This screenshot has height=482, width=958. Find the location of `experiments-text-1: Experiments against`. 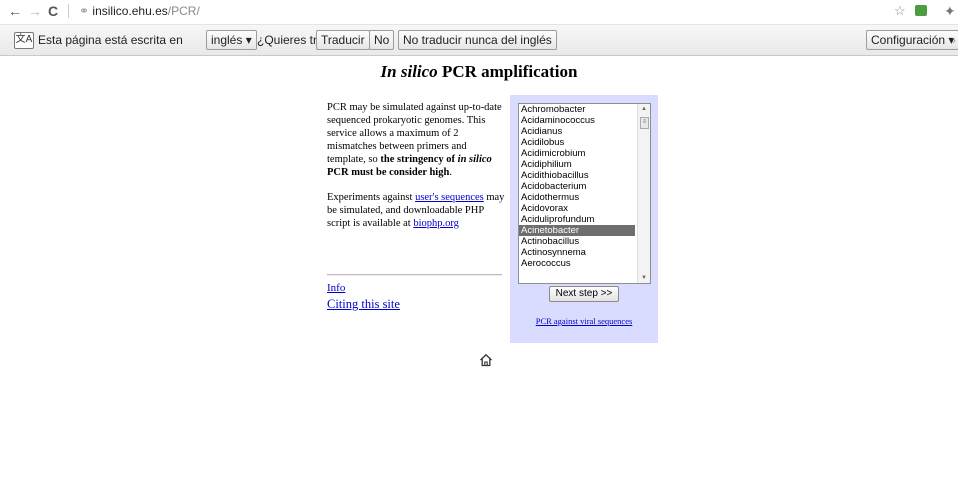

experiments-text-1: Experiments against is located at coordinates (371, 197).